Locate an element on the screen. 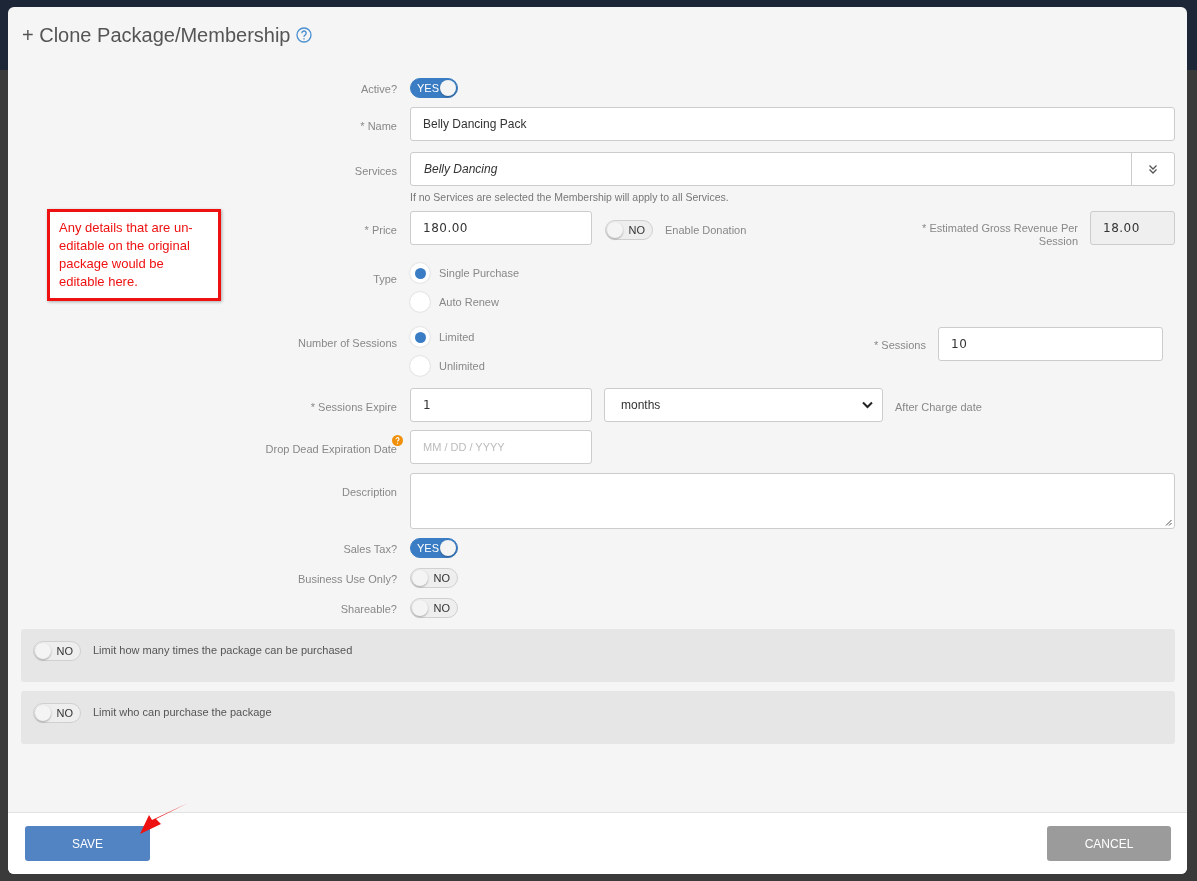  expire-field: 1 is located at coordinates (501, 405).